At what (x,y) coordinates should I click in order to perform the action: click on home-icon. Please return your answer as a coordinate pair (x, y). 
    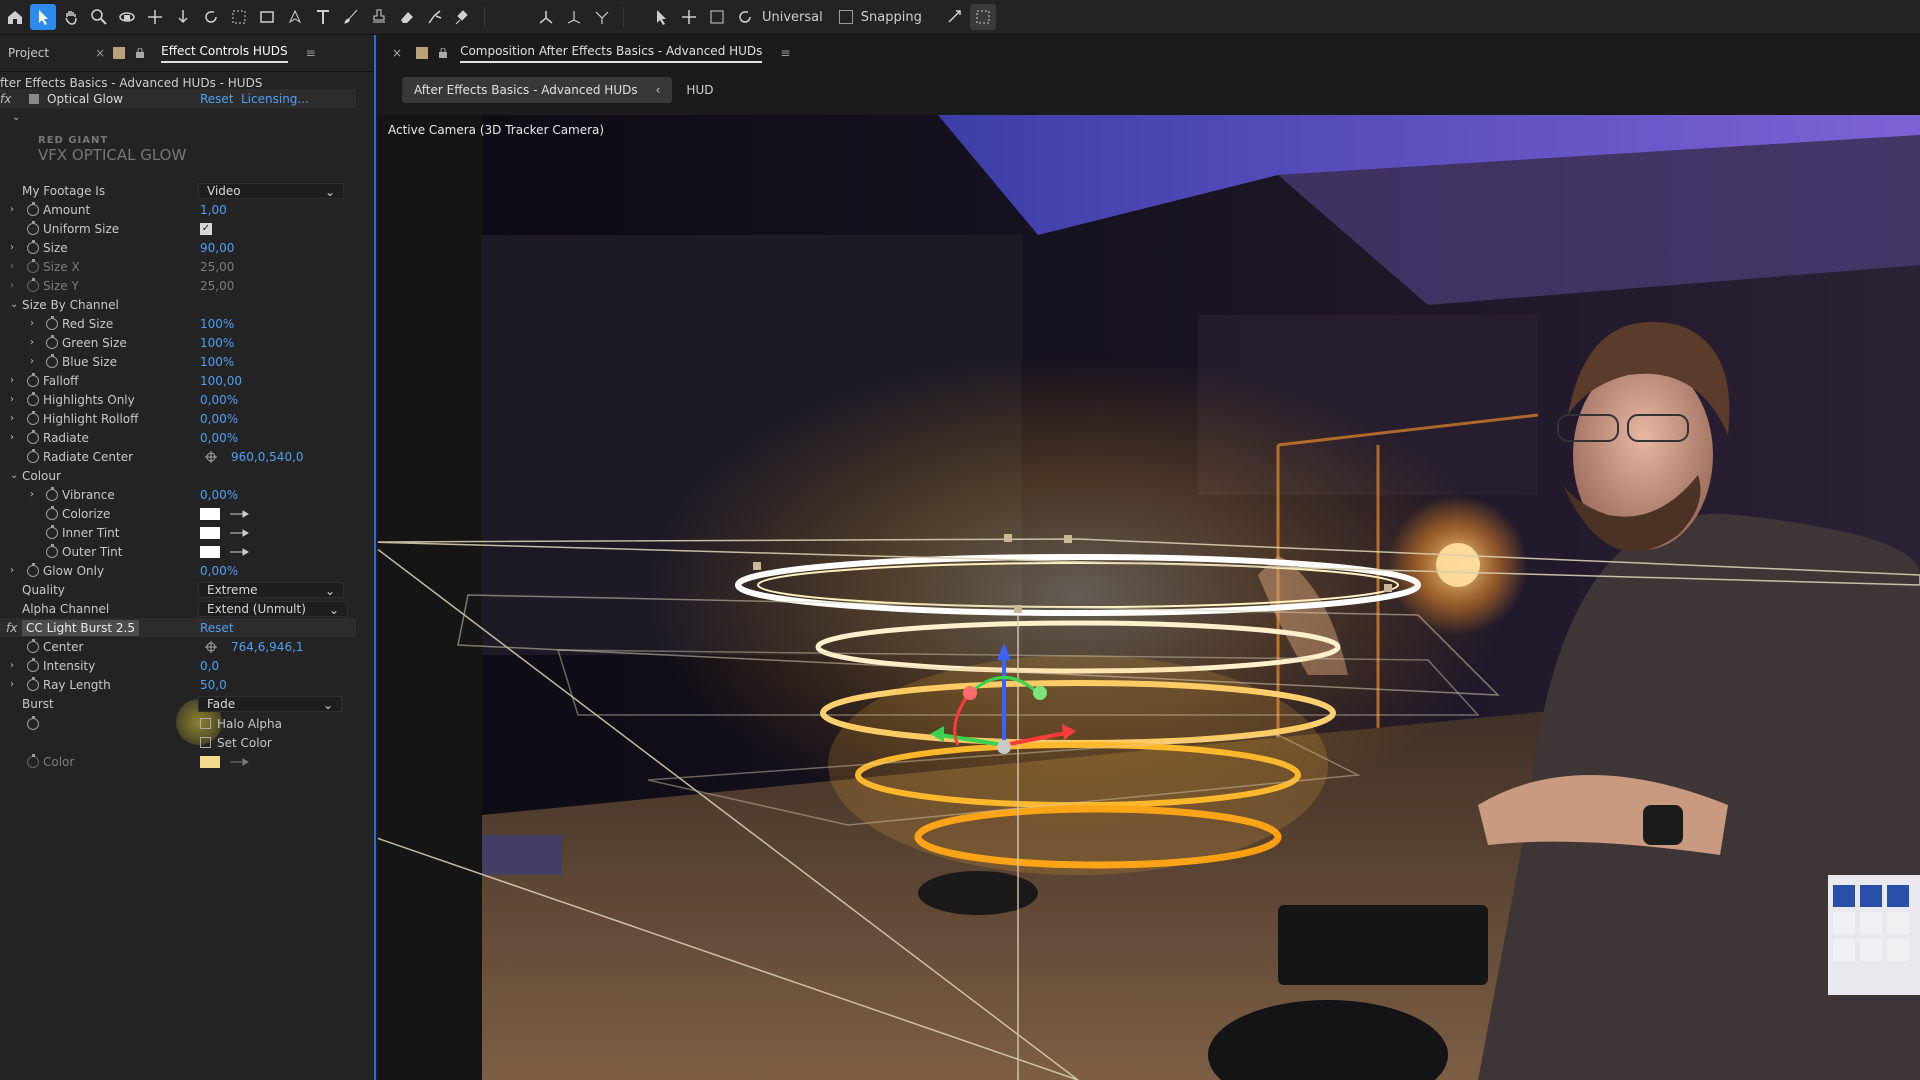
    Looking at the image, I should click on (15, 17).